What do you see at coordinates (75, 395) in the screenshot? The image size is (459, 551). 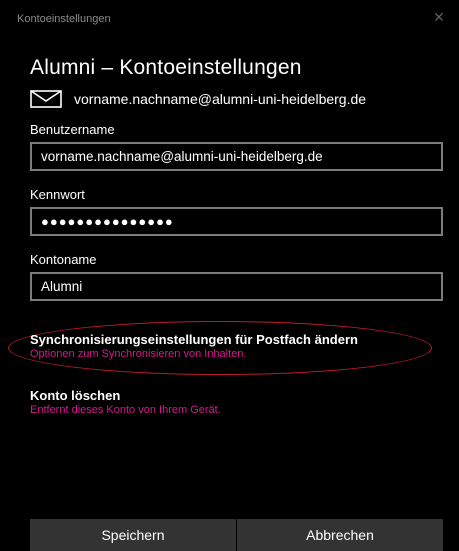 I see `delete-account-link: Konto löschen` at bounding box center [75, 395].